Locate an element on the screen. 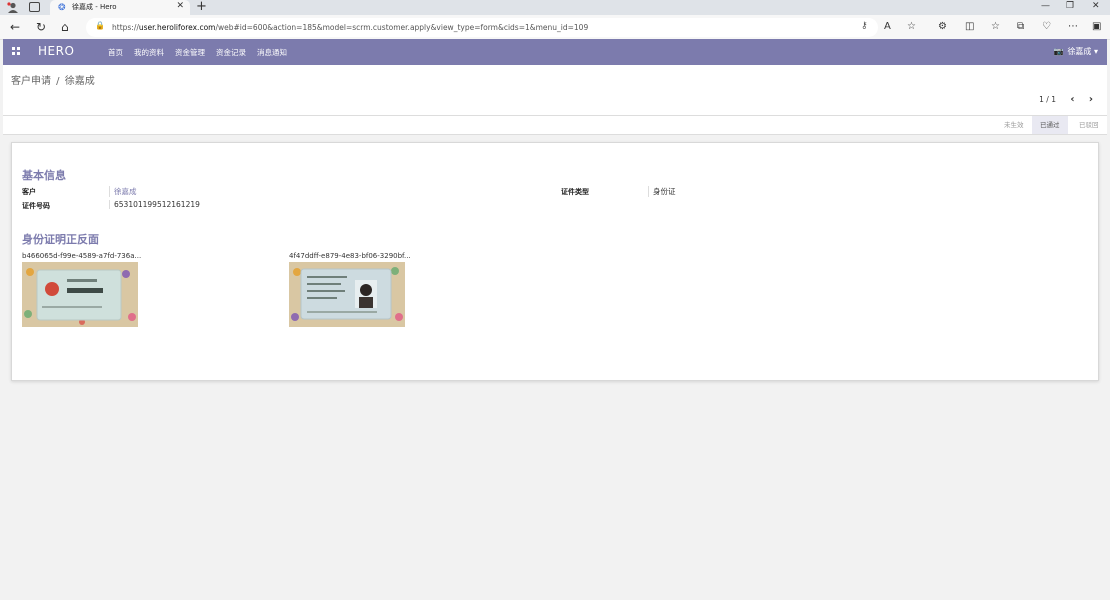 Image resolution: width=1110 pixels, height=600 pixels. top-menu: 首页 我的资料 资金管理 资金记录 消息通知 is located at coordinates (203, 52).